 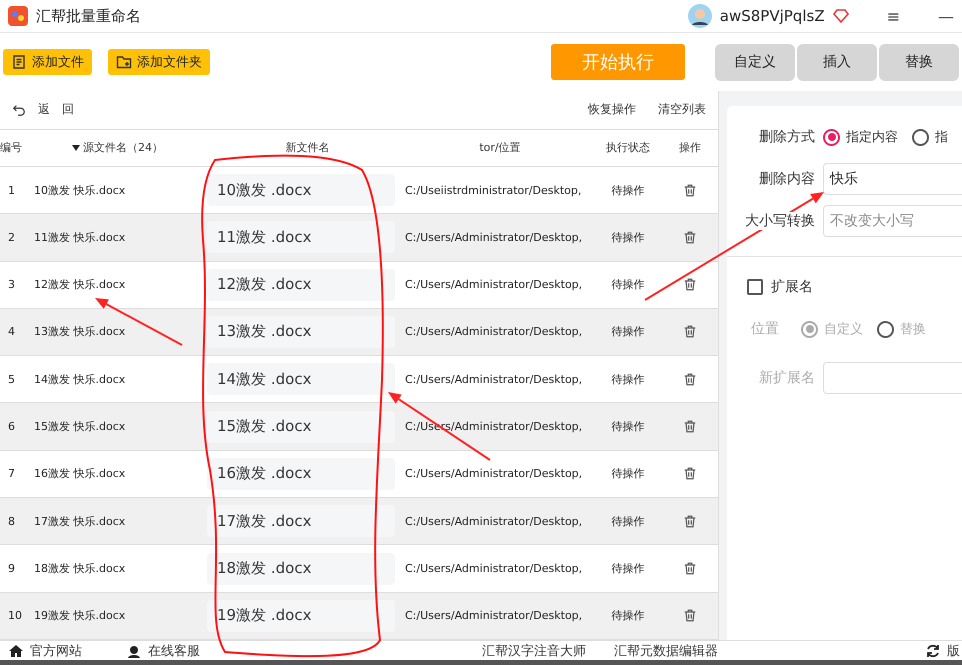 What do you see at coordinates (792, 287) in the screenshot?
I see `checkbox-label: 扩展名` at bounding box center [792, 287].